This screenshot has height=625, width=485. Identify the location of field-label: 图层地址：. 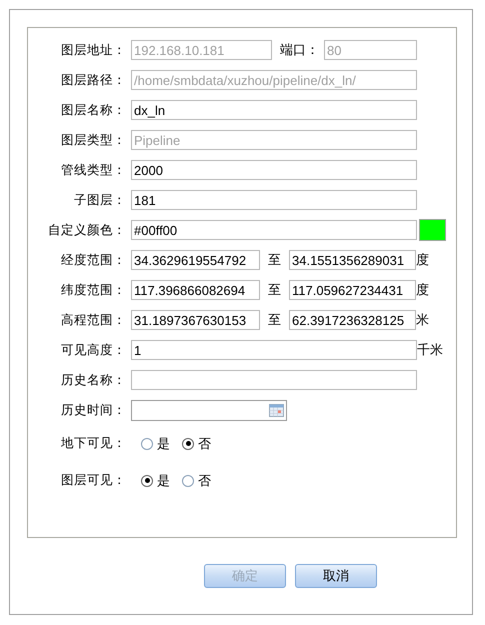
(93, 50).